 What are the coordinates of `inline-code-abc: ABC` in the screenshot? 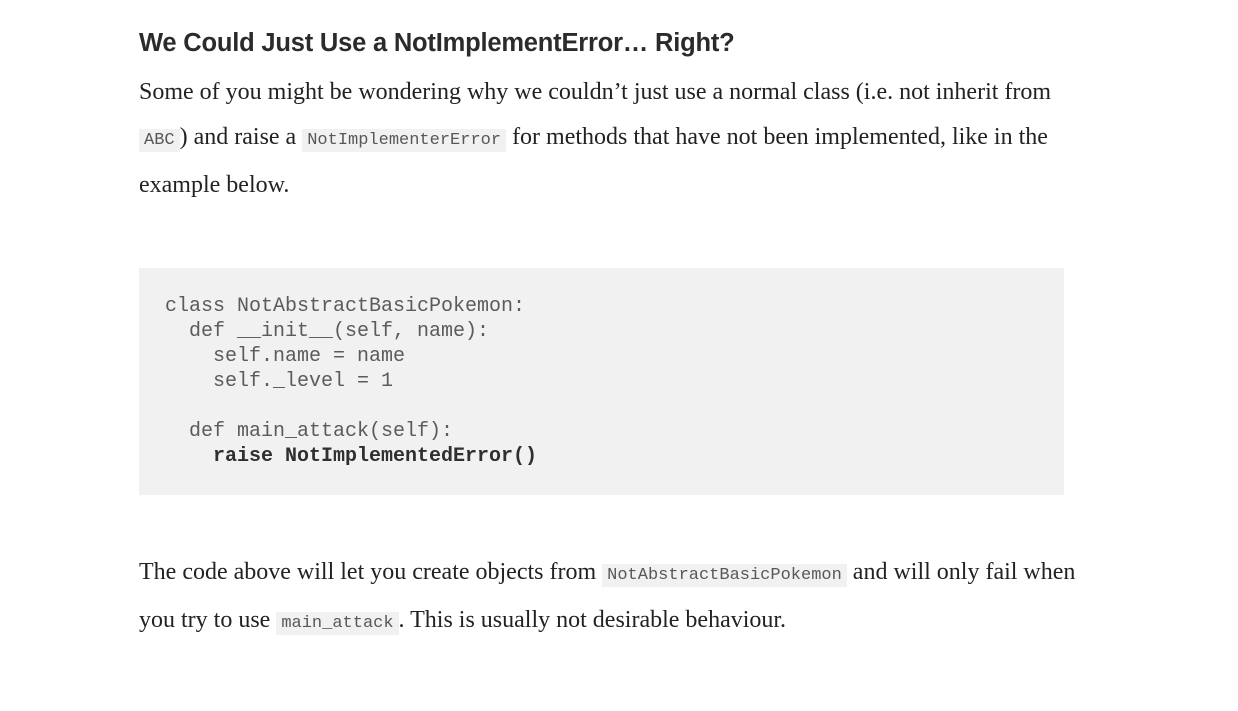 It's located at (159, 140).